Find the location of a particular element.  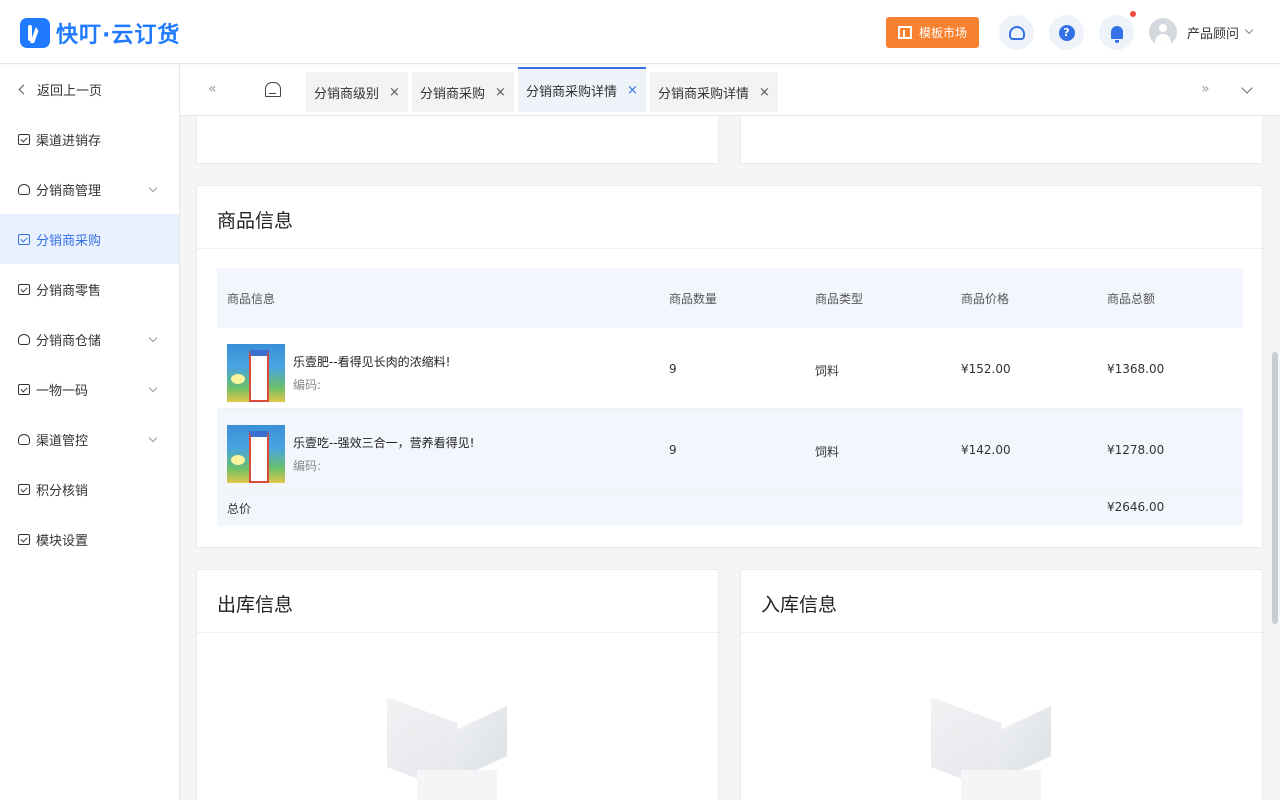

help-button: ? is located at coordinates (1066, 32).